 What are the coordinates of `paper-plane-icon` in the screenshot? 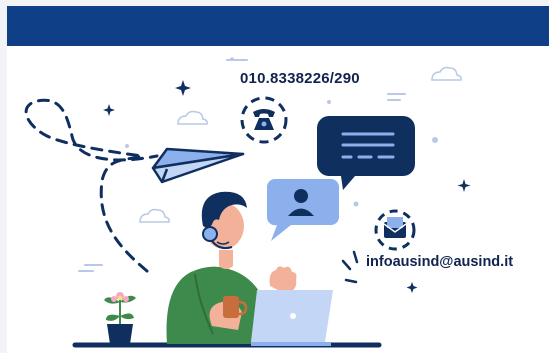 It's located at (198, 165).